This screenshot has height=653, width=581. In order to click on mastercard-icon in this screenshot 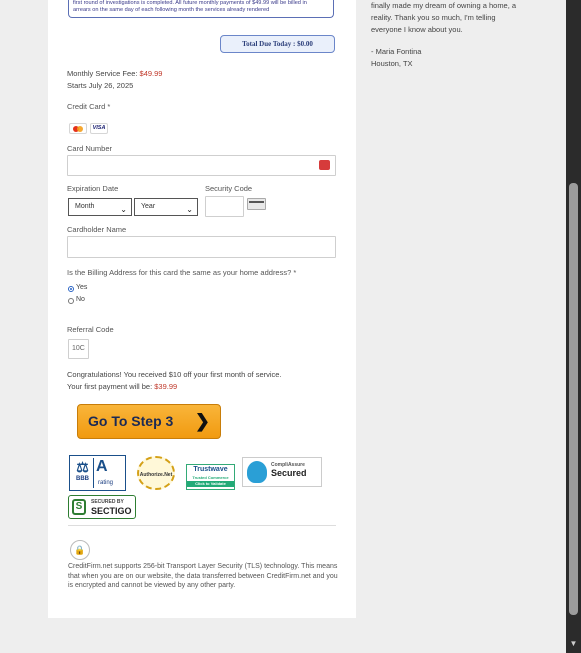, I will do `click(78, 128)`.